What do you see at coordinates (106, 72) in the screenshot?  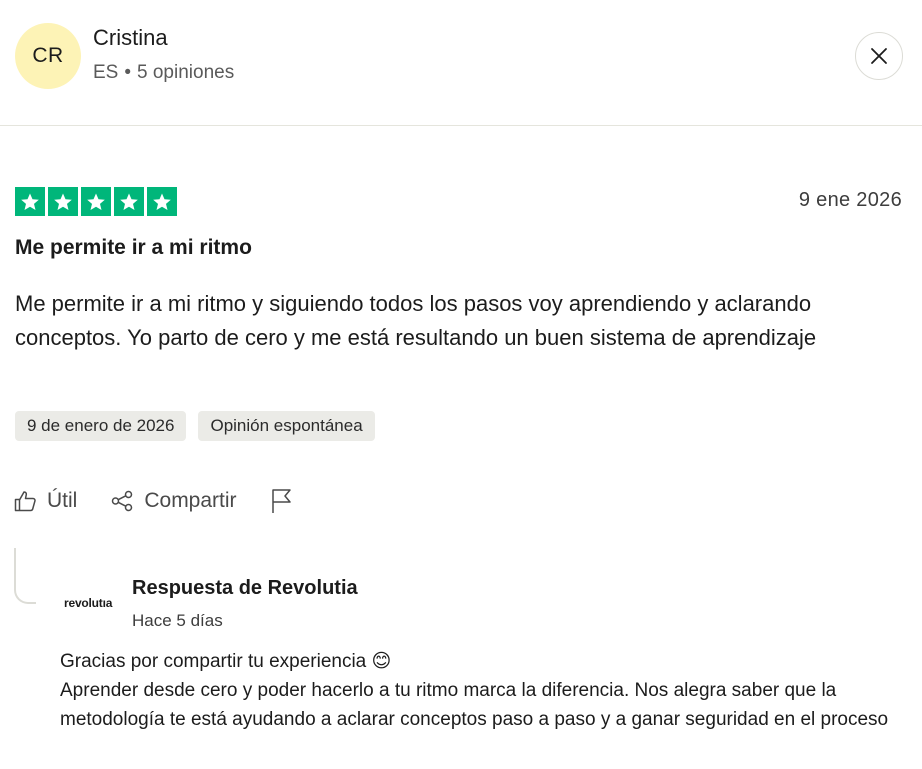 I see `reviewer-country: ES` at bounding box center [106, 72].